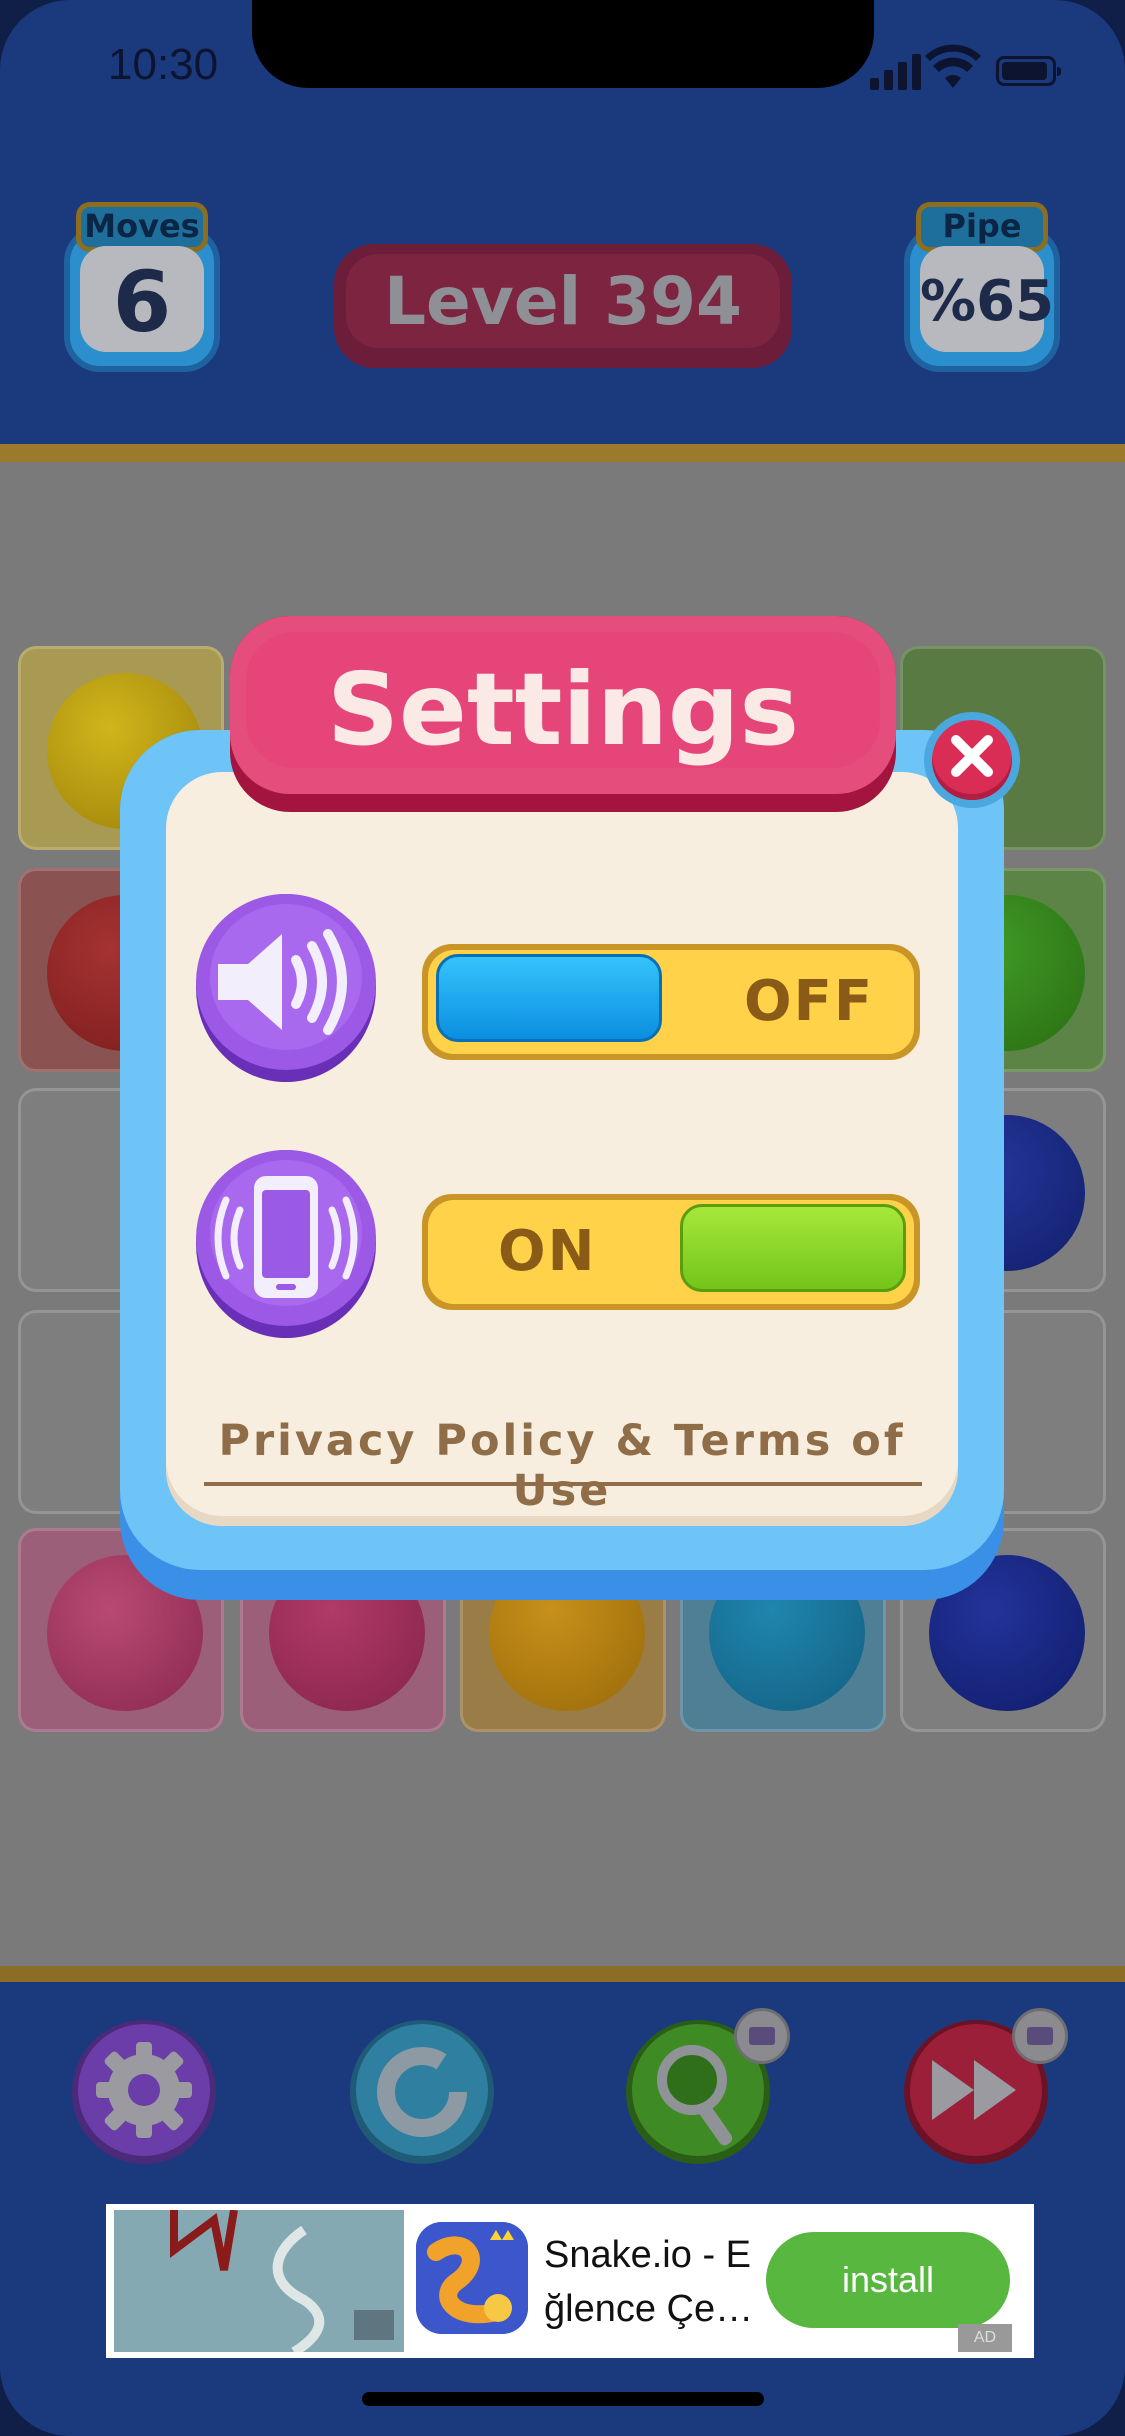 This screenshot has width=1125, height=2436. What do you see at coordinates (563, 709) in the screenshot?
I see `settings-title: Settings` at bounding box center [563, 709].